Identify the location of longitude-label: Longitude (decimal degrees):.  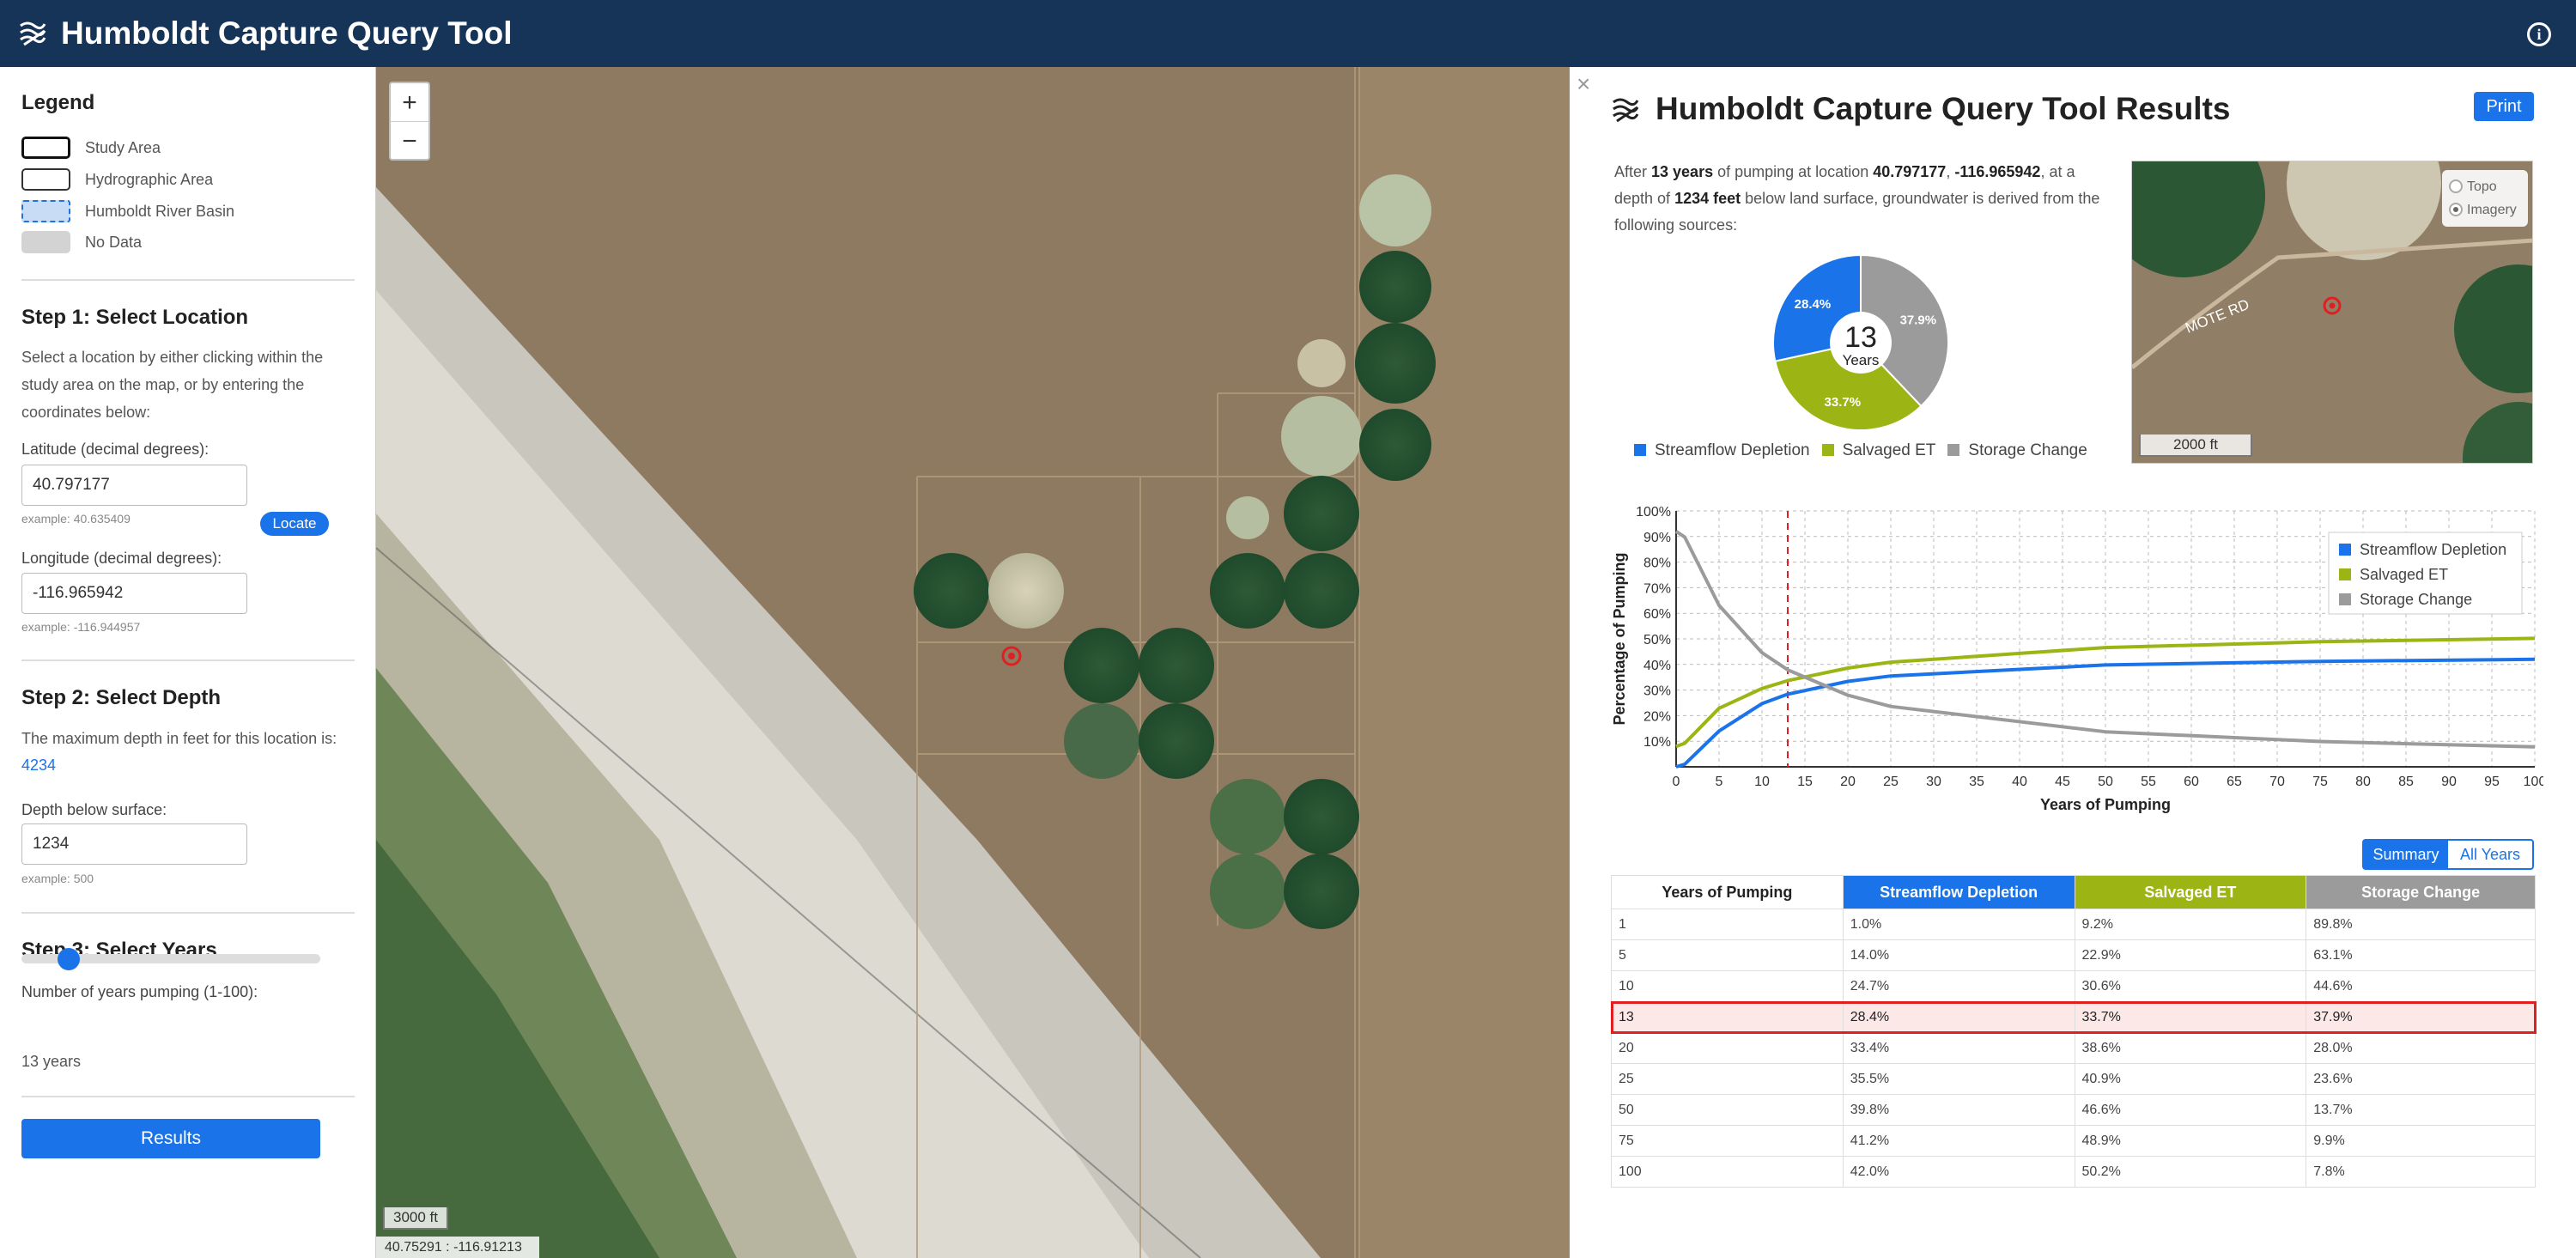
(122, 558).